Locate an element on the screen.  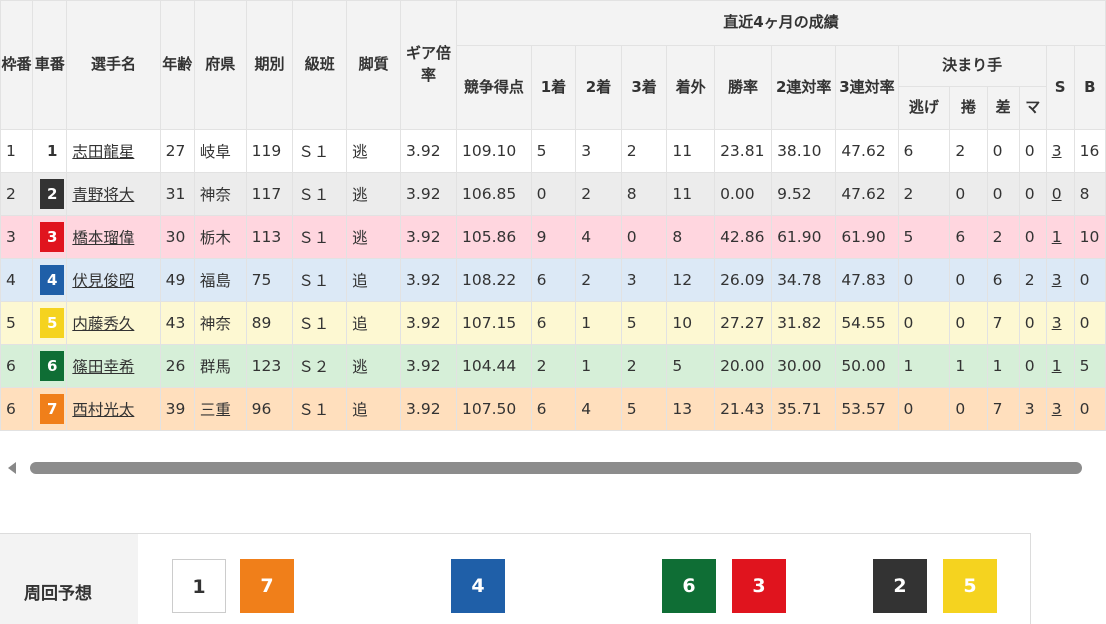
rate2-cell: 34.78 is located at coordinates (804, 280).